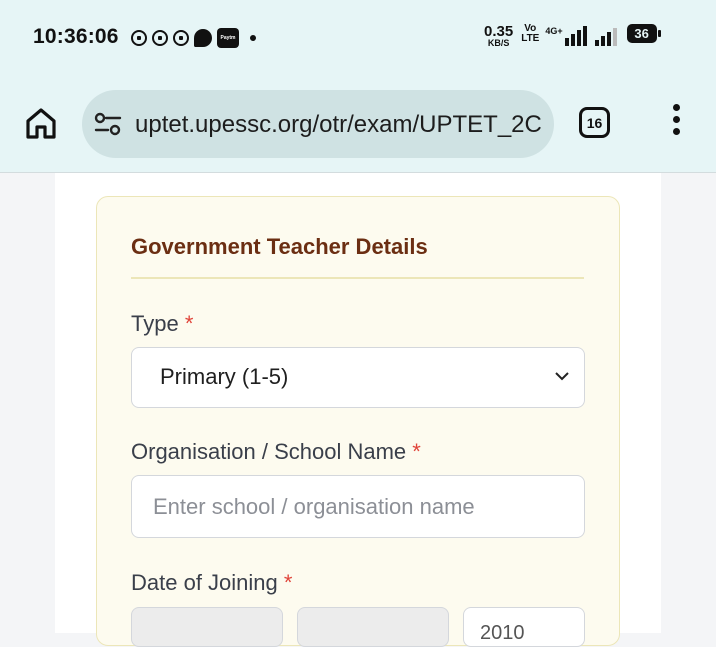  Describe the element at coordinates (338, 125) in the screenshot. I see `url-text: uptet.upessc.org/otr/exam/UPTET_2C` at that location.